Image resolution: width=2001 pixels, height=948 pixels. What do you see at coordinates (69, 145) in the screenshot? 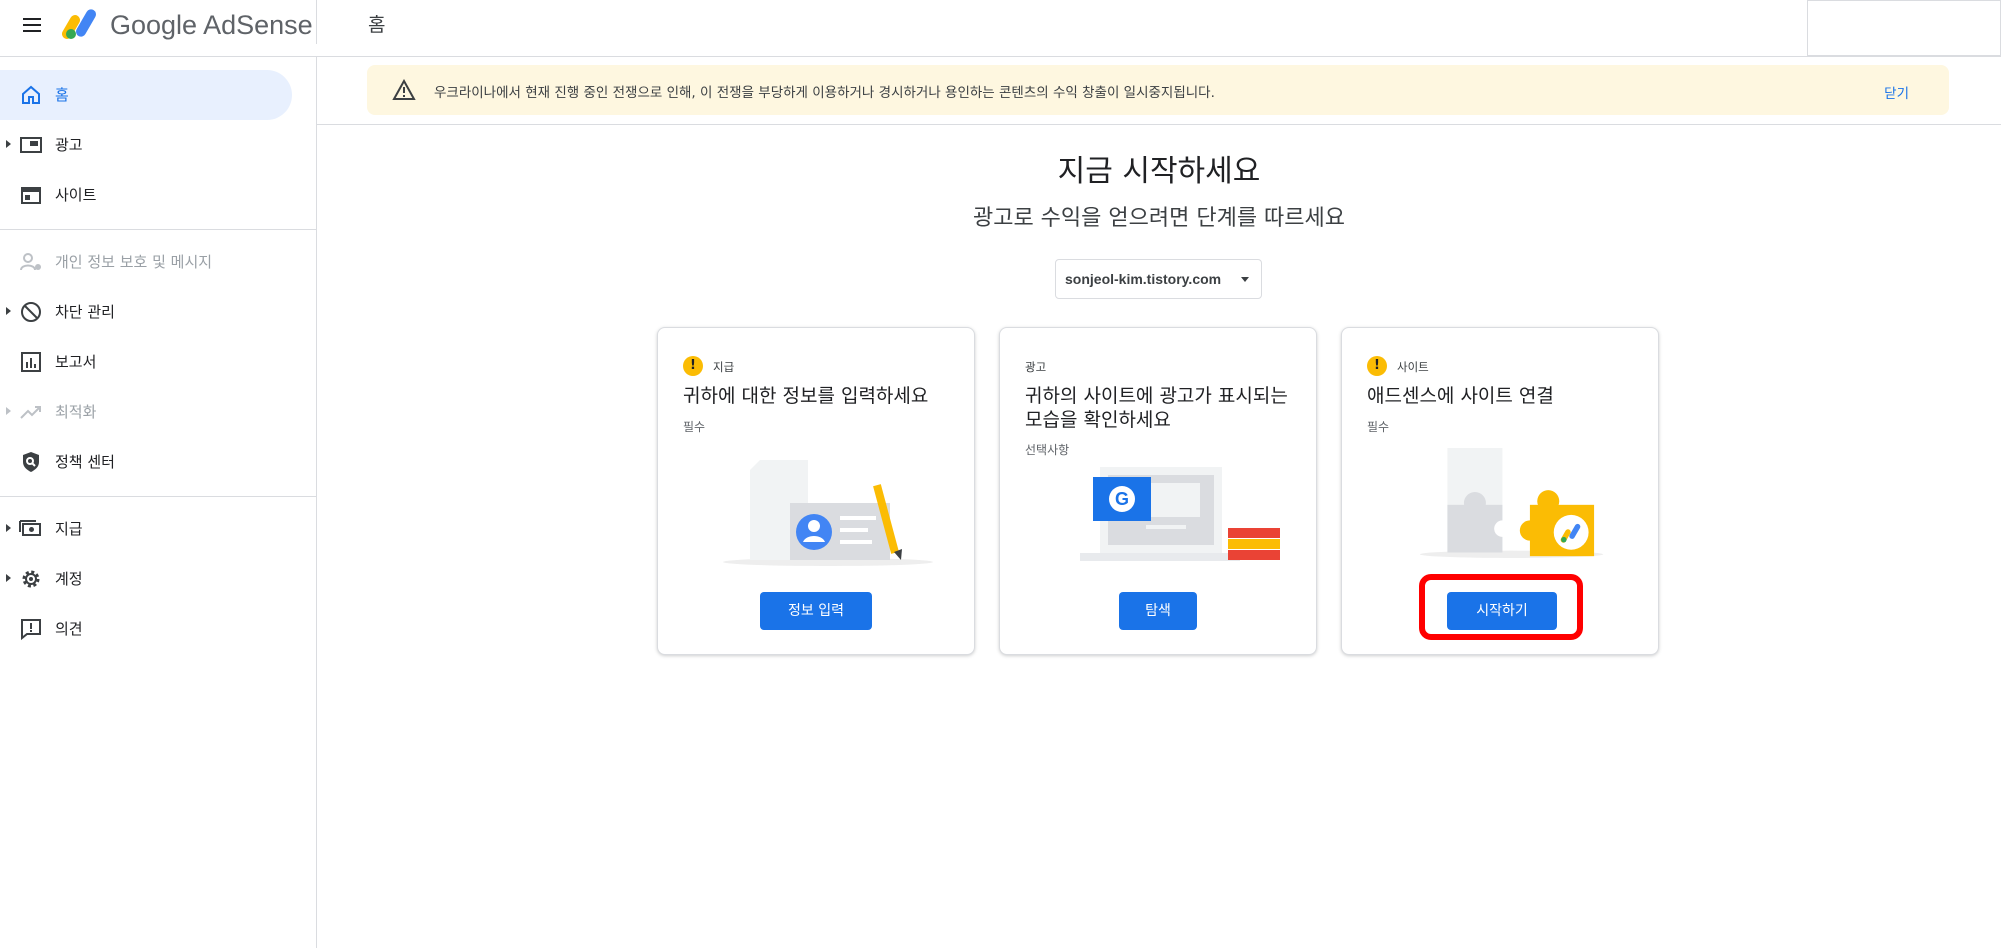
I see `sidebar-item-label: 광고` at bounding box center [69, 145].